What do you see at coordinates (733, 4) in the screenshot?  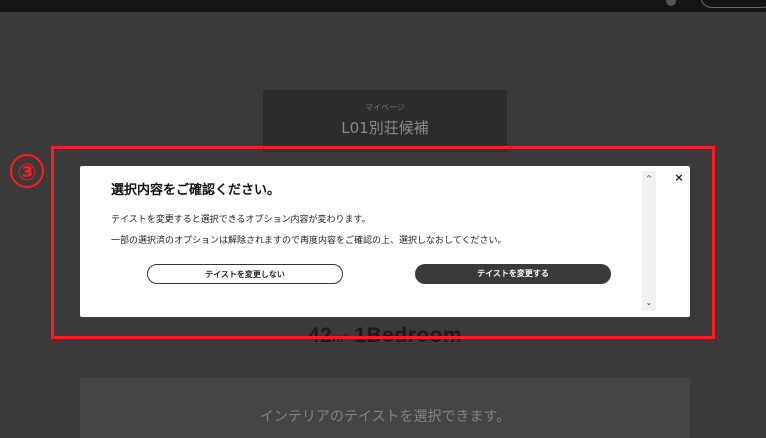 I see `header-pill-button` at bounding box center [733, 4].